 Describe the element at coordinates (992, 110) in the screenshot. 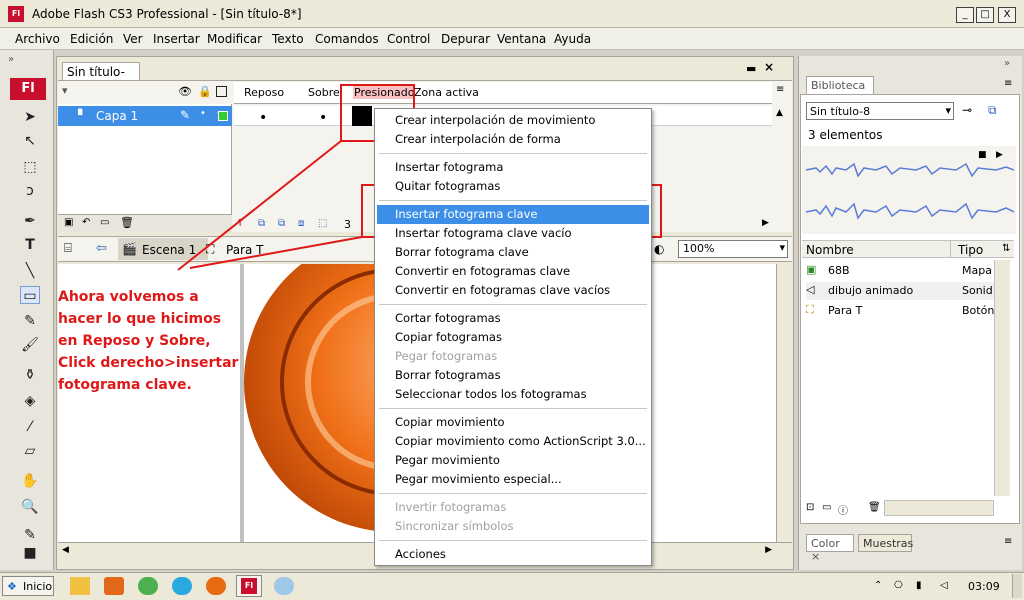

I see `new-library-panel-icon: ⧉` at that location.